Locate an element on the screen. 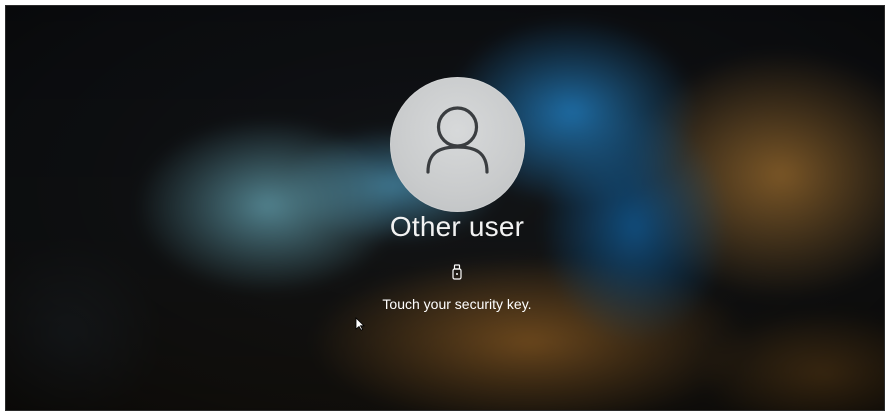 This screenshot has width=890, height=414. user-name: Other user is located at coordinates (457, 226).